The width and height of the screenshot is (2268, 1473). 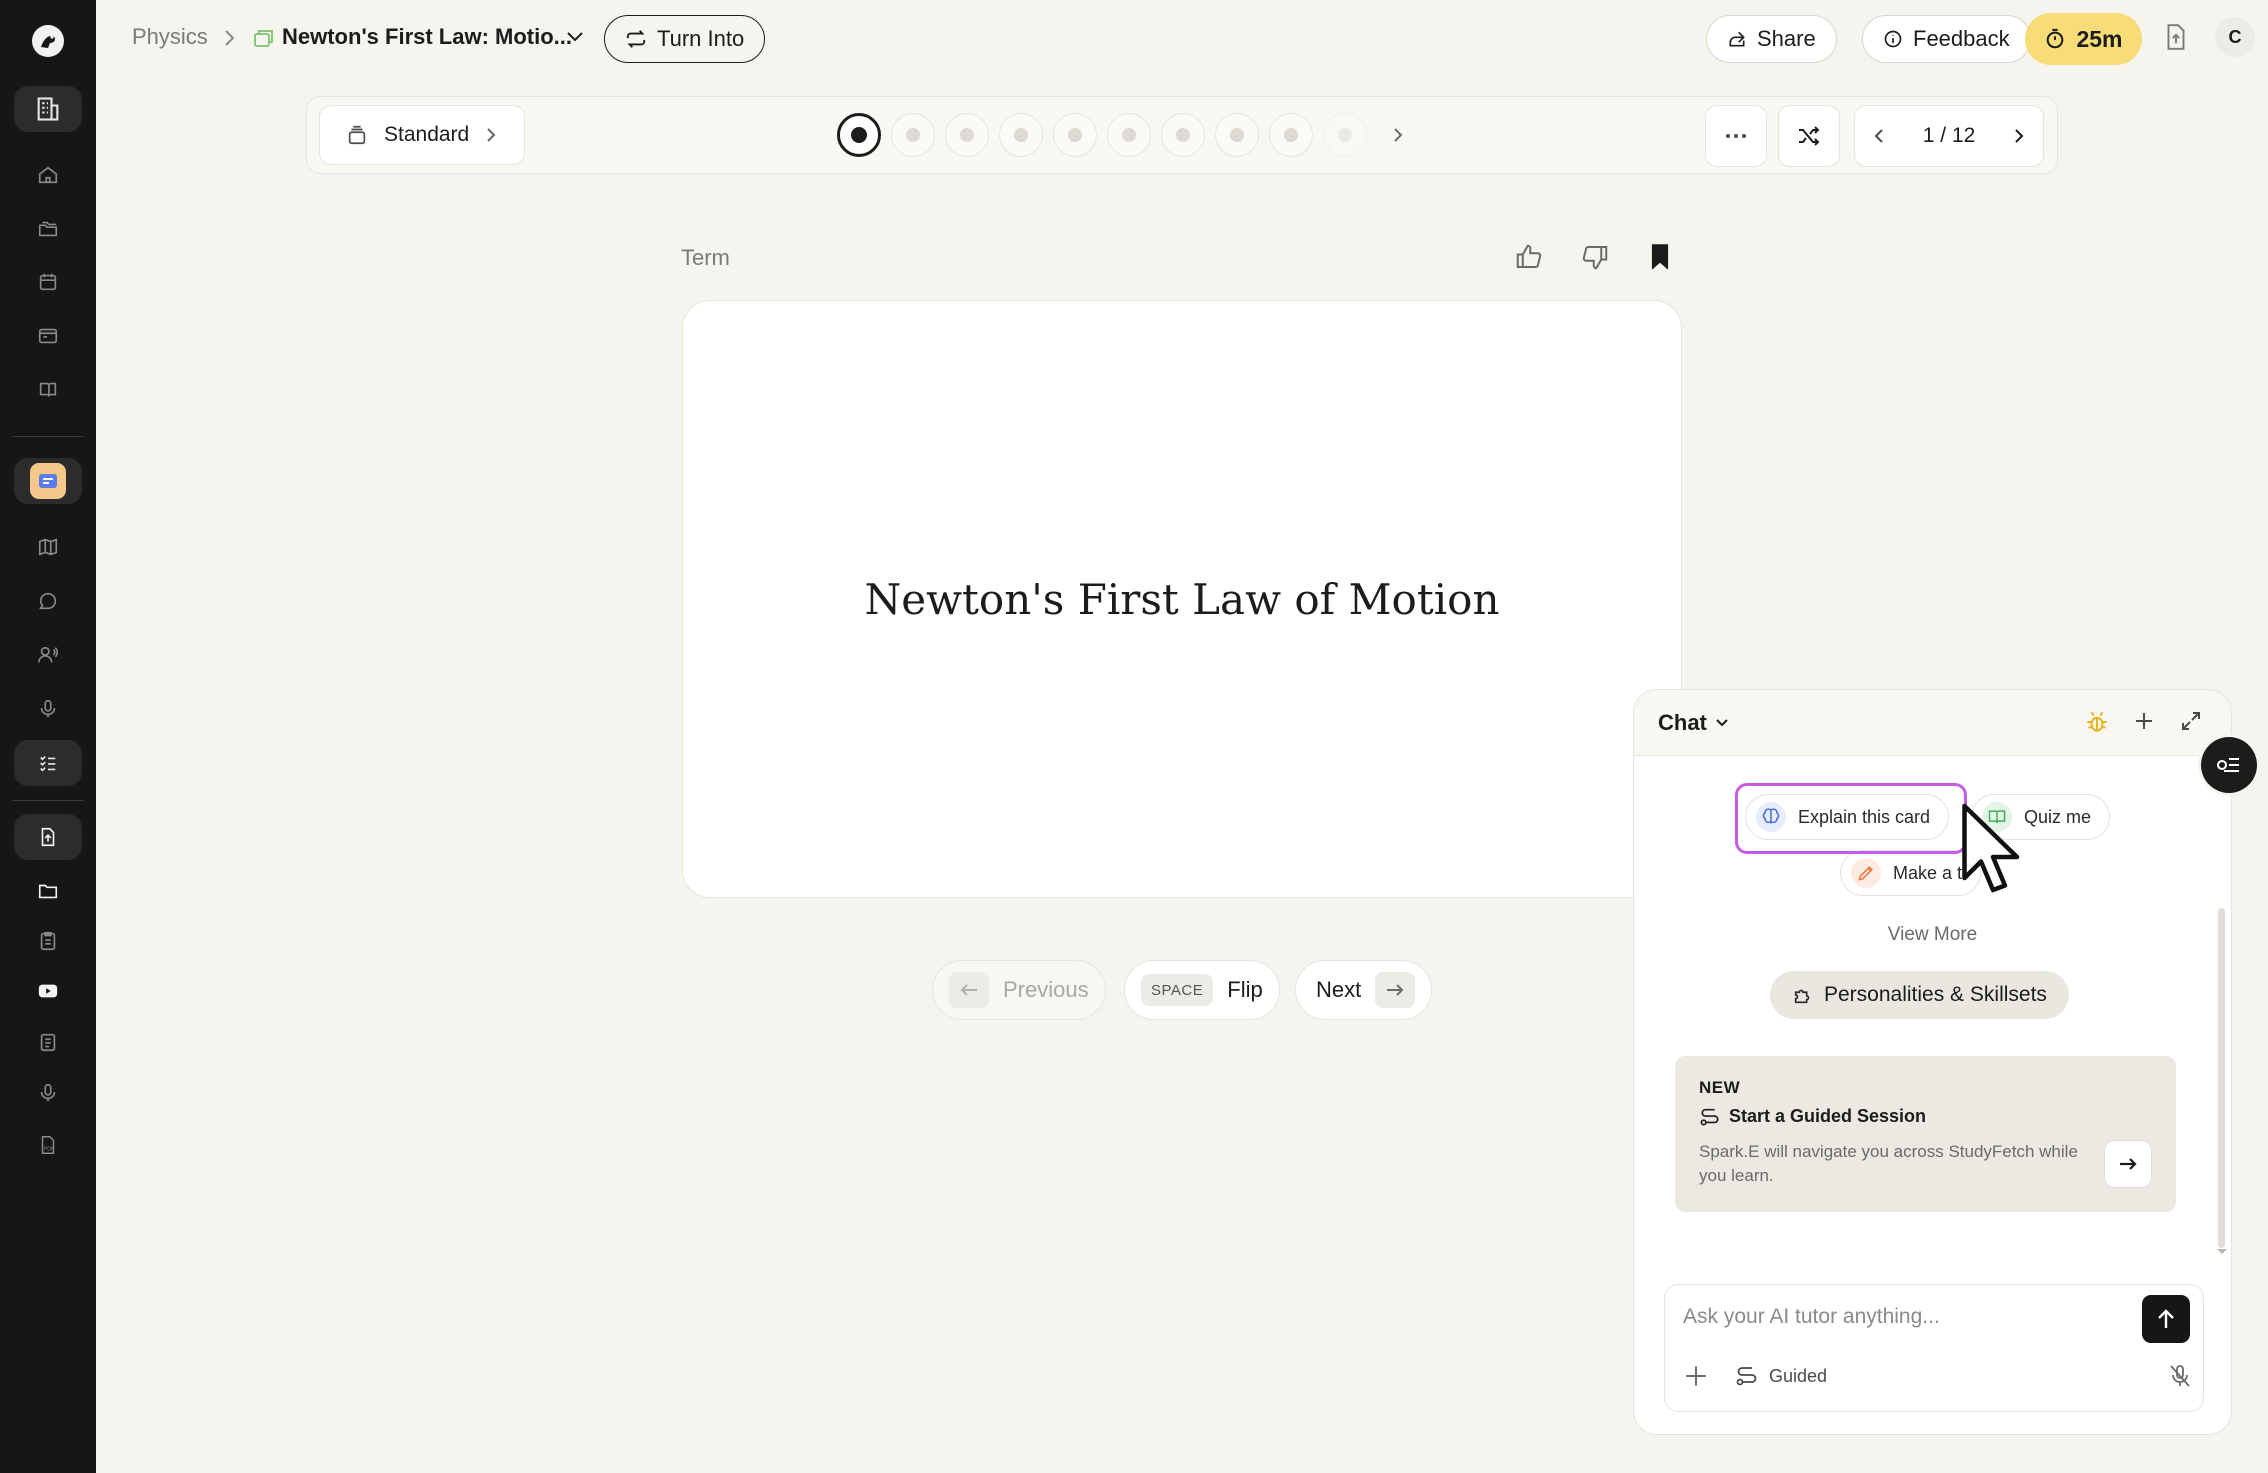 What do you see at coordinates (2099, 38) in the screenshot?
I see `timer-value: 25m` at bounding box center [2099, 38].